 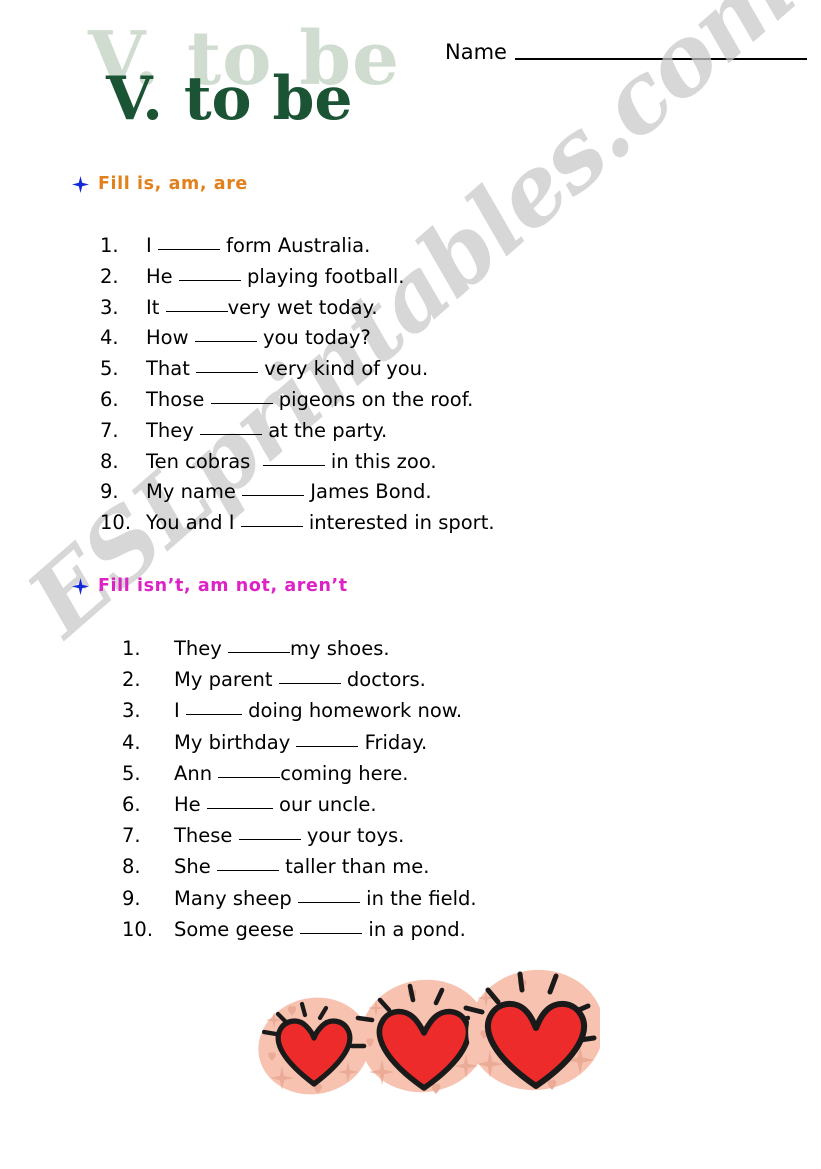 I want to click on exercise-item-number: 3., so click(x=109, y=307).